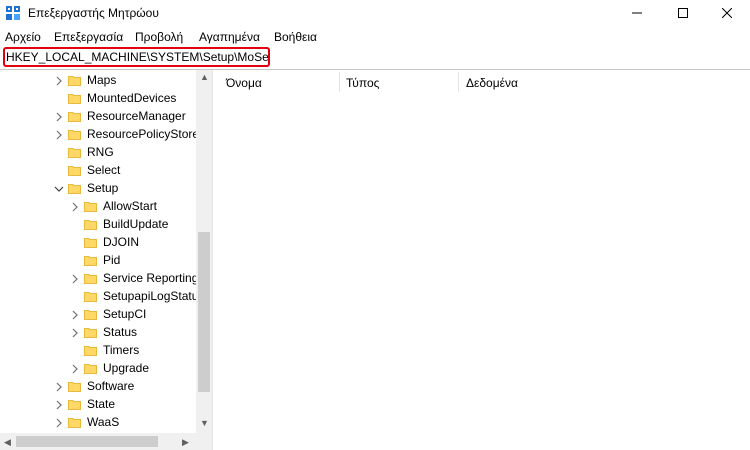  What do you see at coordinates (23, 37) in the screenshot?
I see `menu-file: Αρχείο` at bounding box center [23, 37].